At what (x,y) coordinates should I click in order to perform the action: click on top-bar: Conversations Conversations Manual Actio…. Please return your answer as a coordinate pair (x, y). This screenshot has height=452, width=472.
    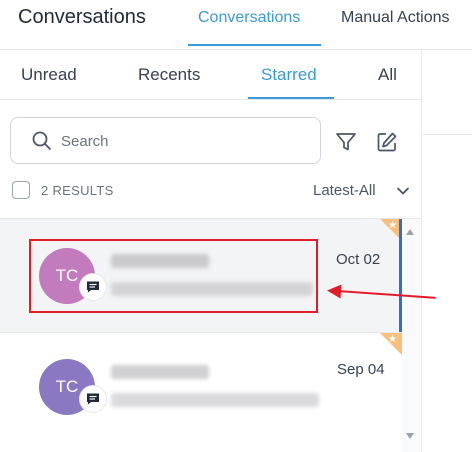
    Looking at the image, I should click on (236, 25).